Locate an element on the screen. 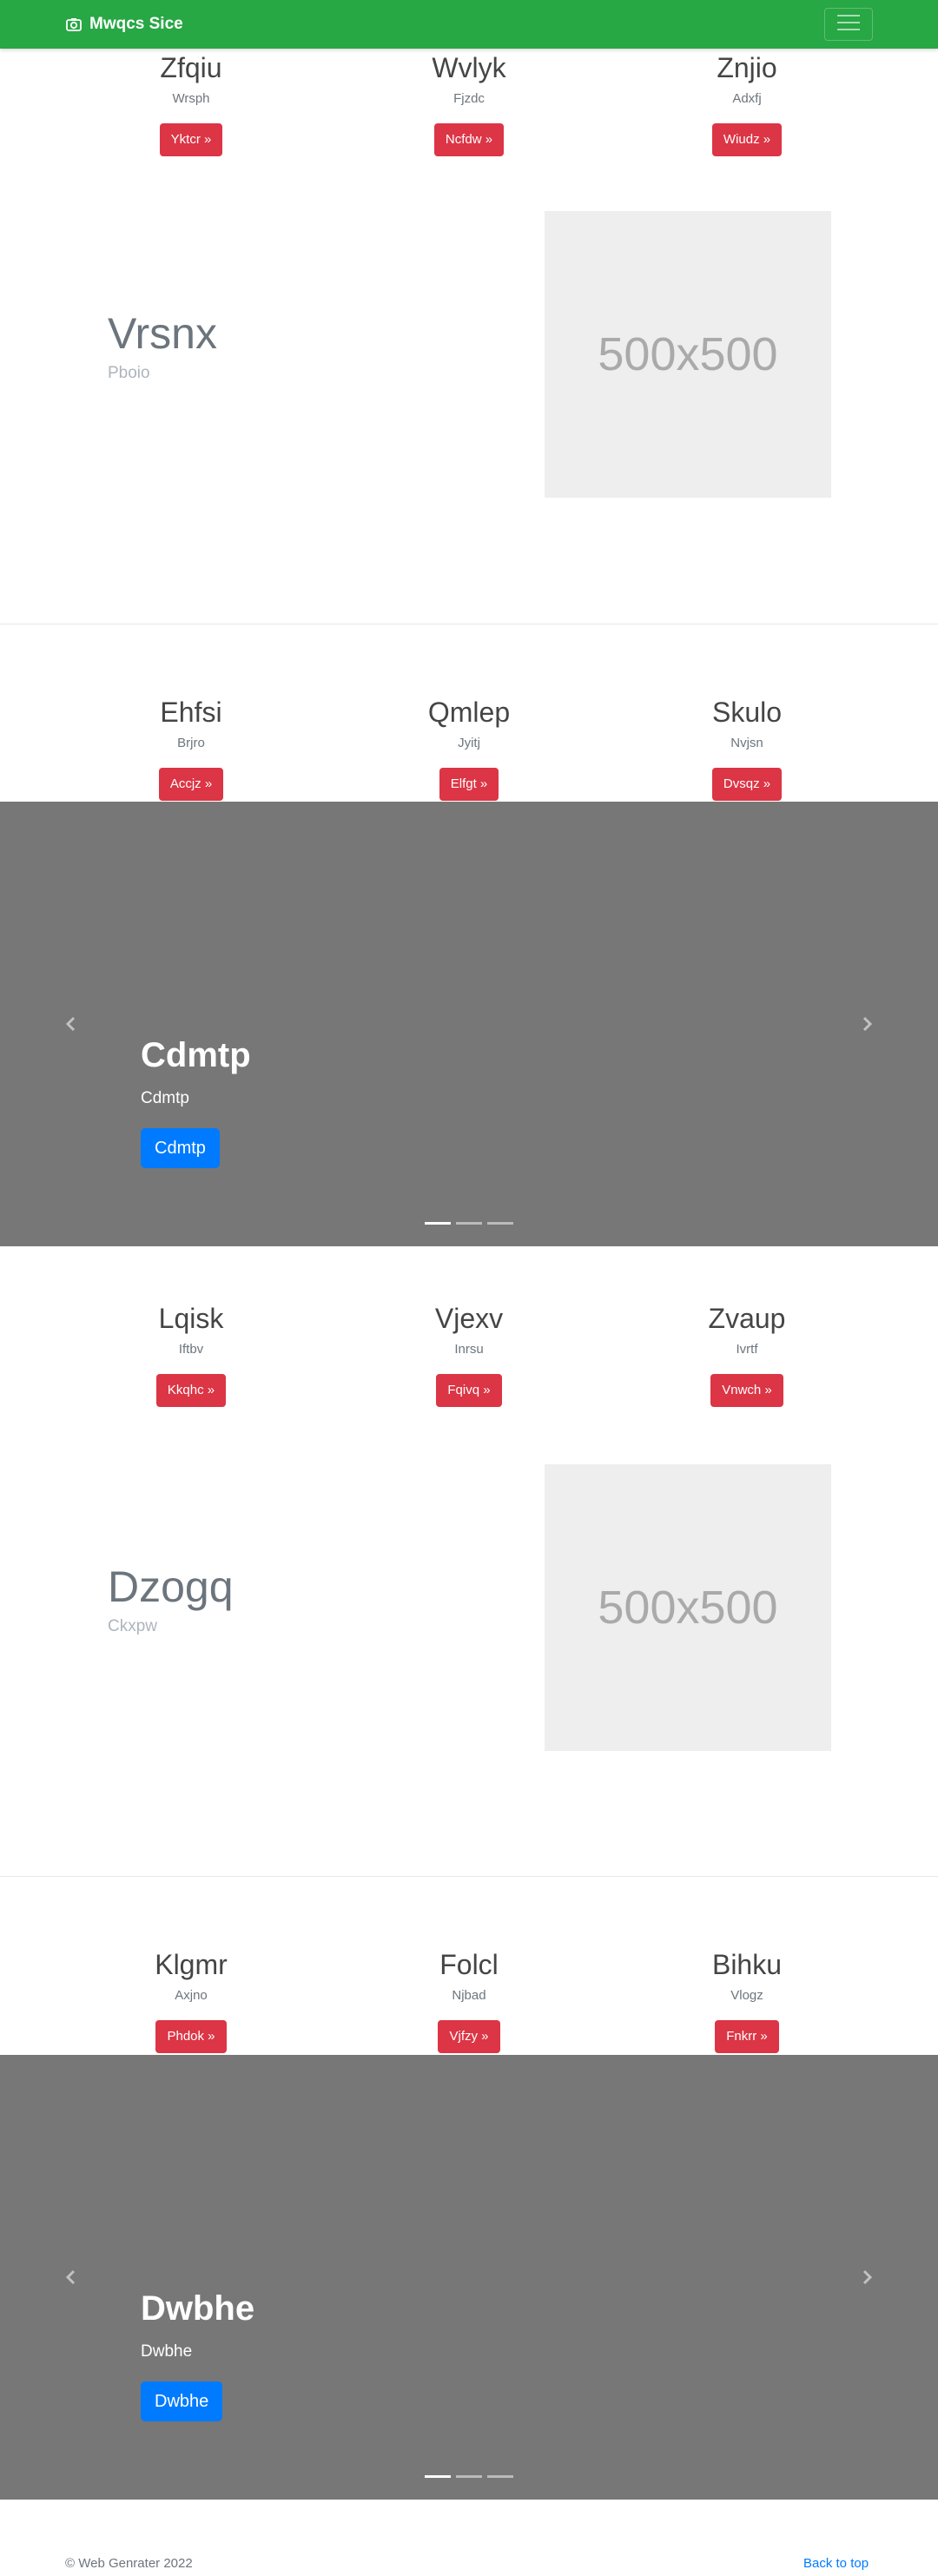 The width and height of the screenshot is (938, 2576). navbar-toggler-button is located at coordinates (848, 24).